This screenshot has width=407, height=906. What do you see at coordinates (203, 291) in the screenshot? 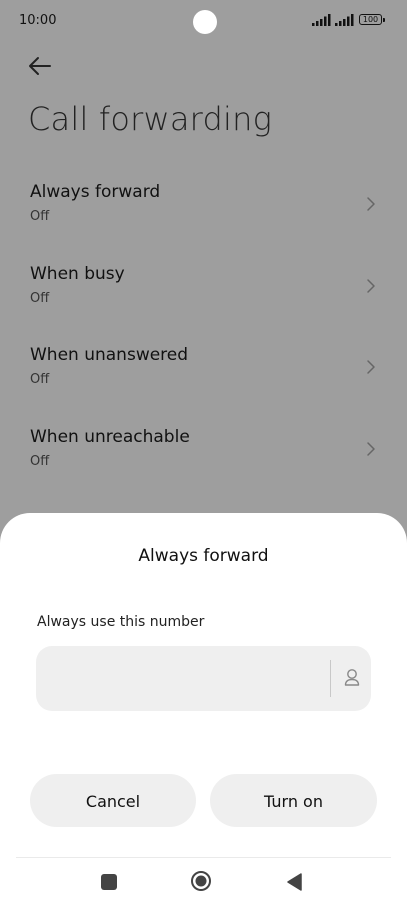
I see `setting-when-busy: When busy Off` at bounding box center [203, 291].